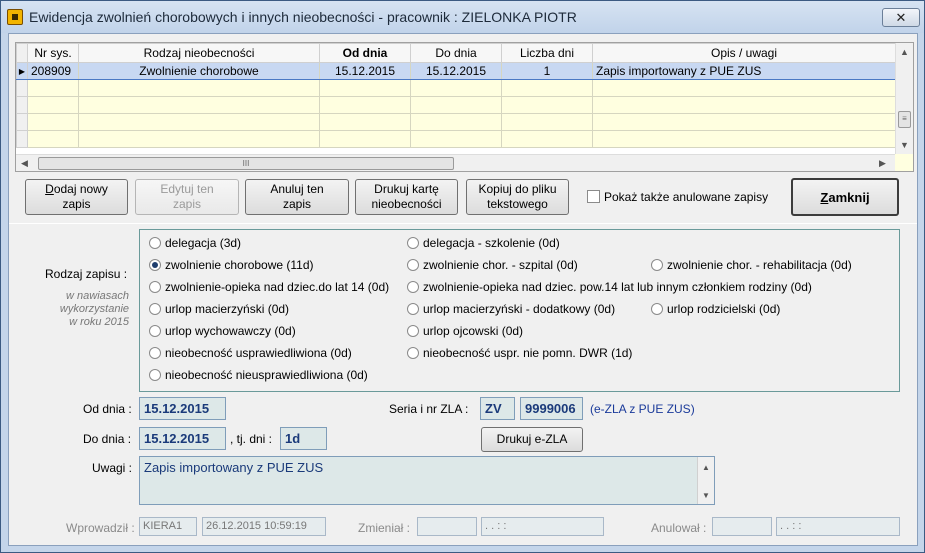  Describe the element at coordinates (838, 526) in the screenshot. I see `cancelled-by-date: . . : :` at that location.